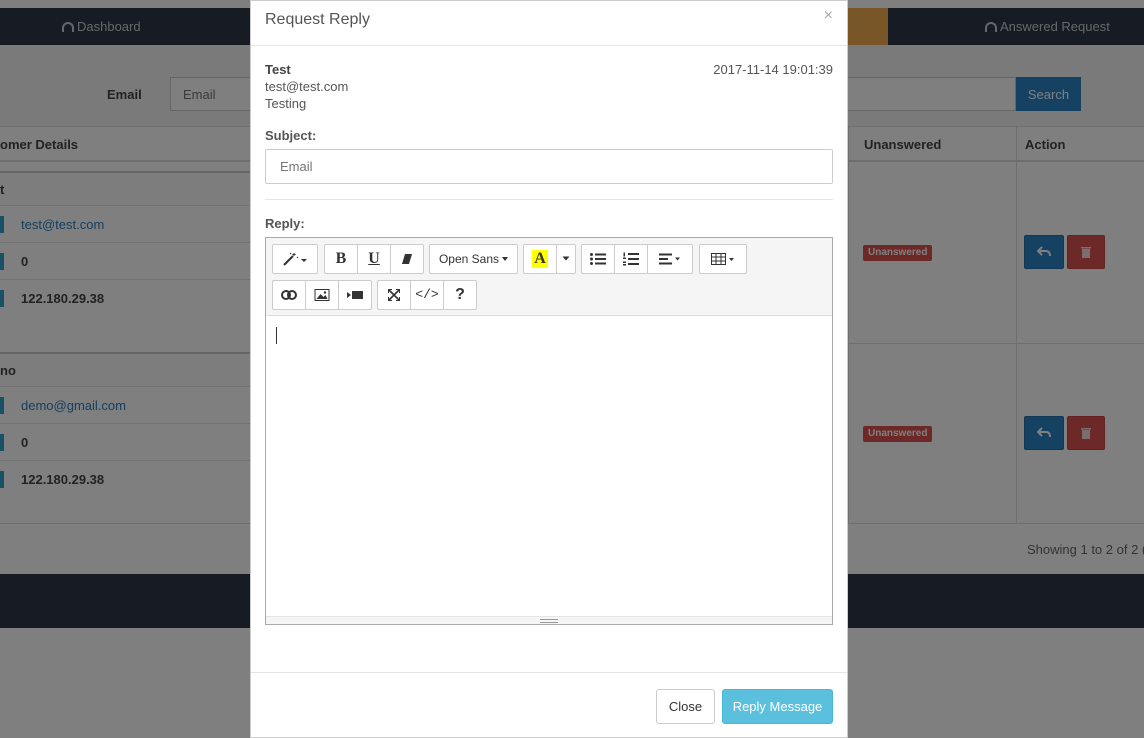 The height and width of the screenshot is (738, 1144). Describe the element at coordinates (374, 259) in the screenshot. I see `underline-button: U` at that location.